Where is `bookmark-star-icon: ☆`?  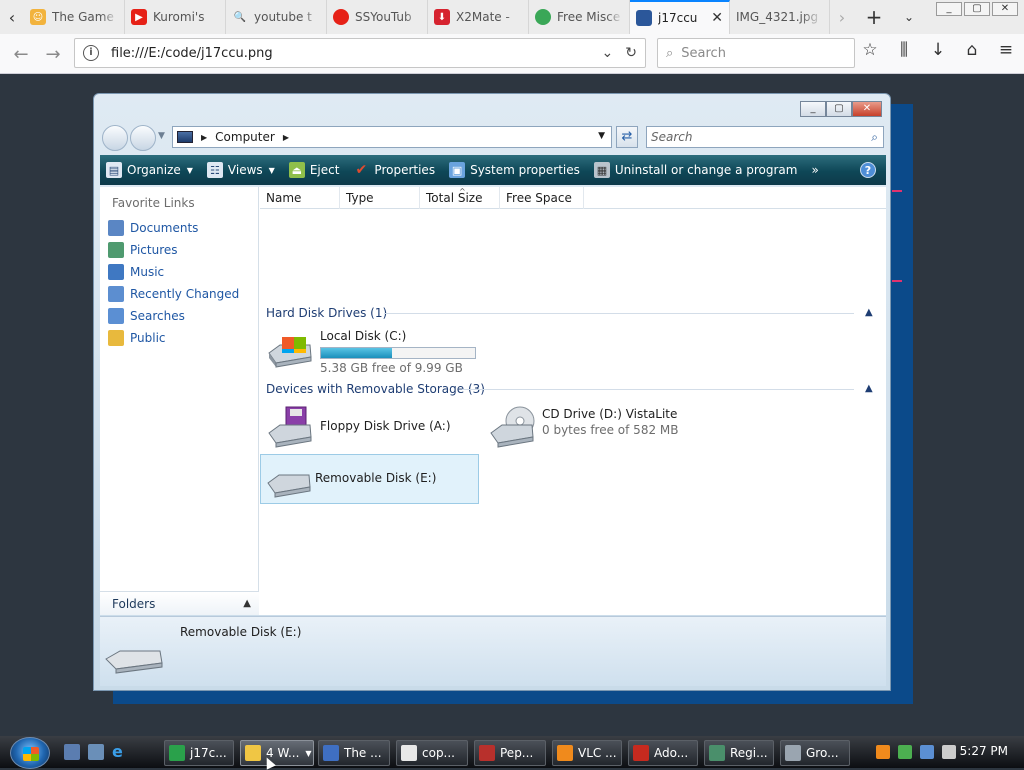 bookmark-star-icon: ☆ is located at coordinates (870, 50).